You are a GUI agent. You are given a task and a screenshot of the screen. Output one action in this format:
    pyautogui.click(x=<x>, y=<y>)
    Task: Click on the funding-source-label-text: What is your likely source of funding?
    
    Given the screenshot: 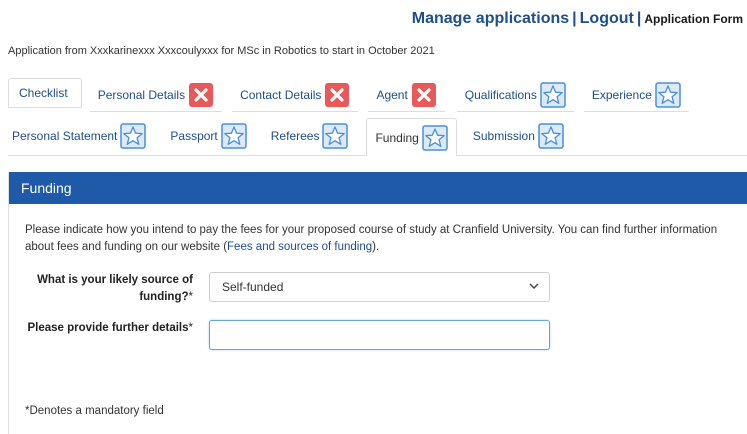 What is the action you would take?
    pyautogui.click(x=115, y=288)
    